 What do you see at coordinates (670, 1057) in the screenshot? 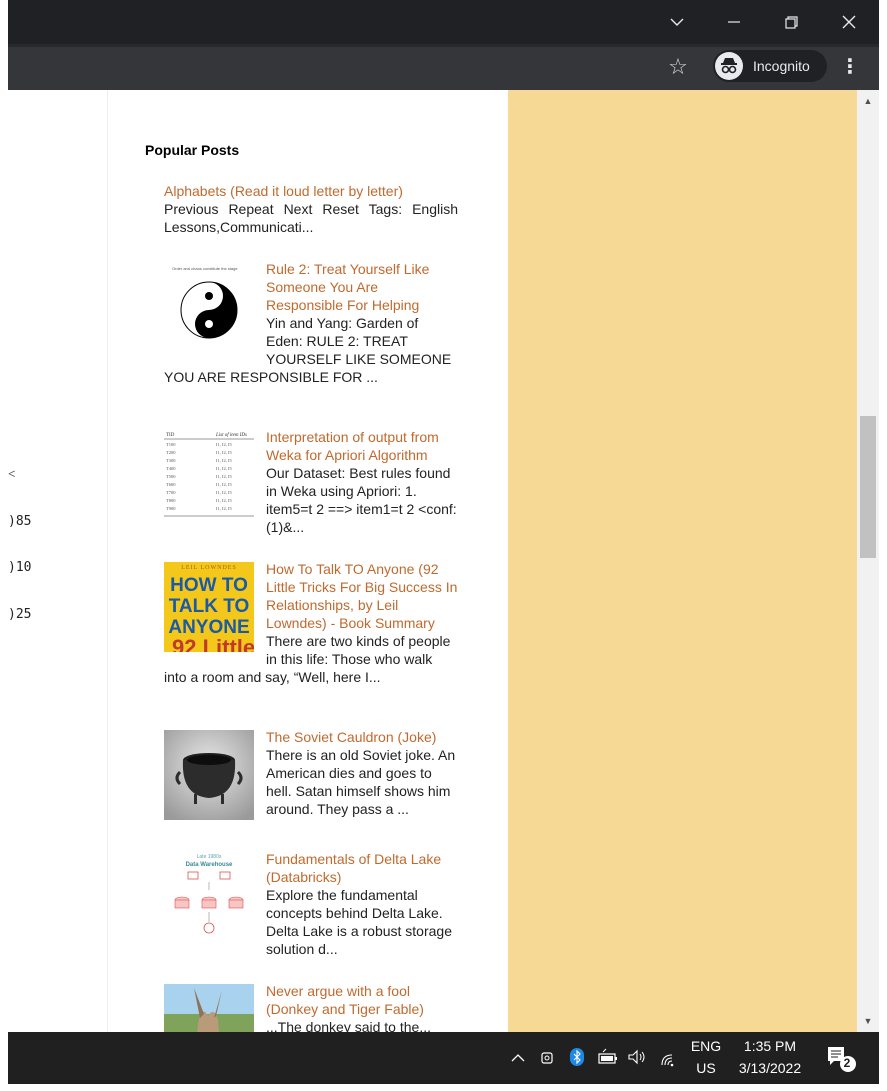
I see `wifi-icon` at bounding box center [670, 1057].